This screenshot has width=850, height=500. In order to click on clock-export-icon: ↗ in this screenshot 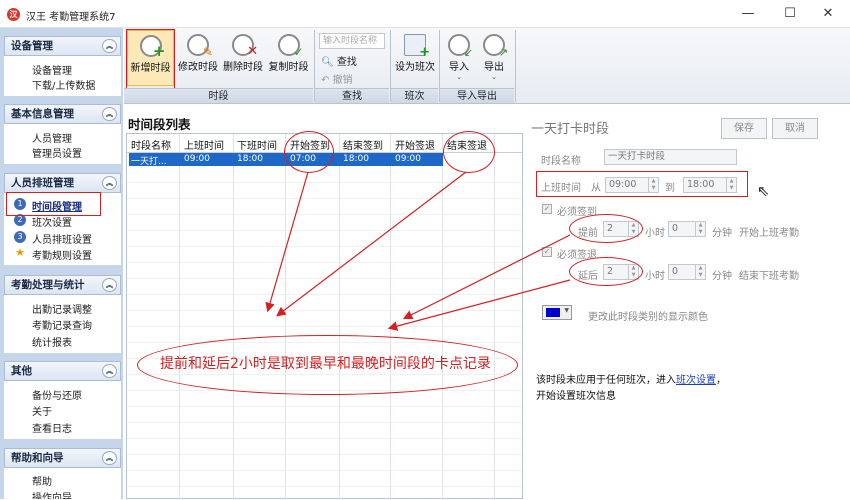, I will do `click(495, 46)`.